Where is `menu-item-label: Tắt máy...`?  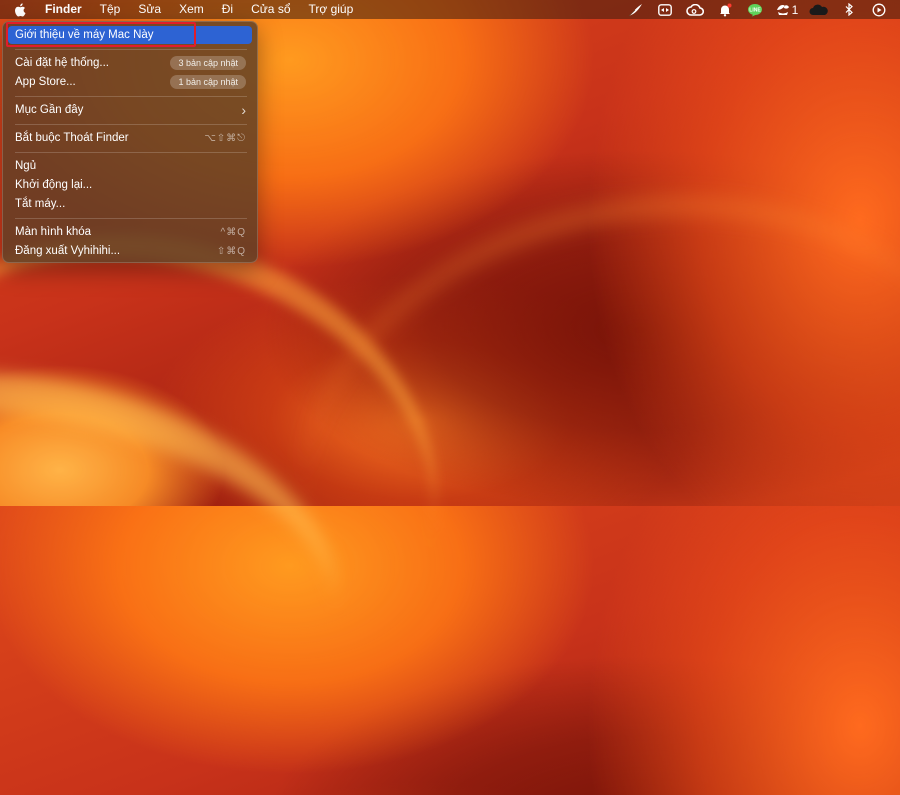
menu-item-label: Tắt máy... is located at coordinates (40, 204).